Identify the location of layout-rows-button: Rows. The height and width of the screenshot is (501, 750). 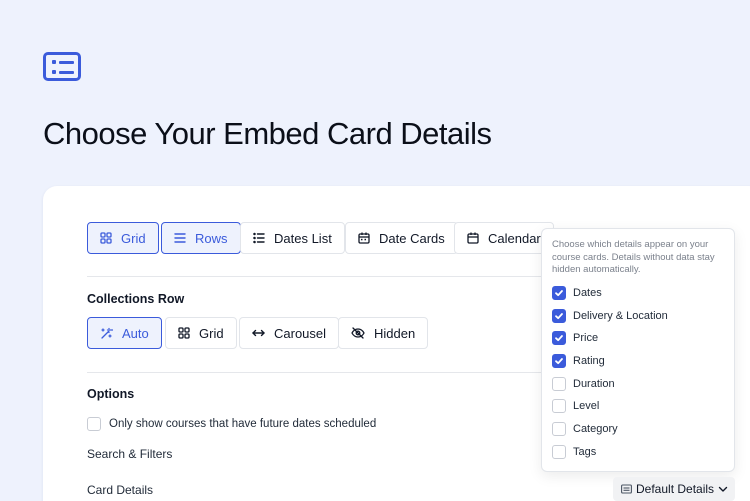
(201, 238).